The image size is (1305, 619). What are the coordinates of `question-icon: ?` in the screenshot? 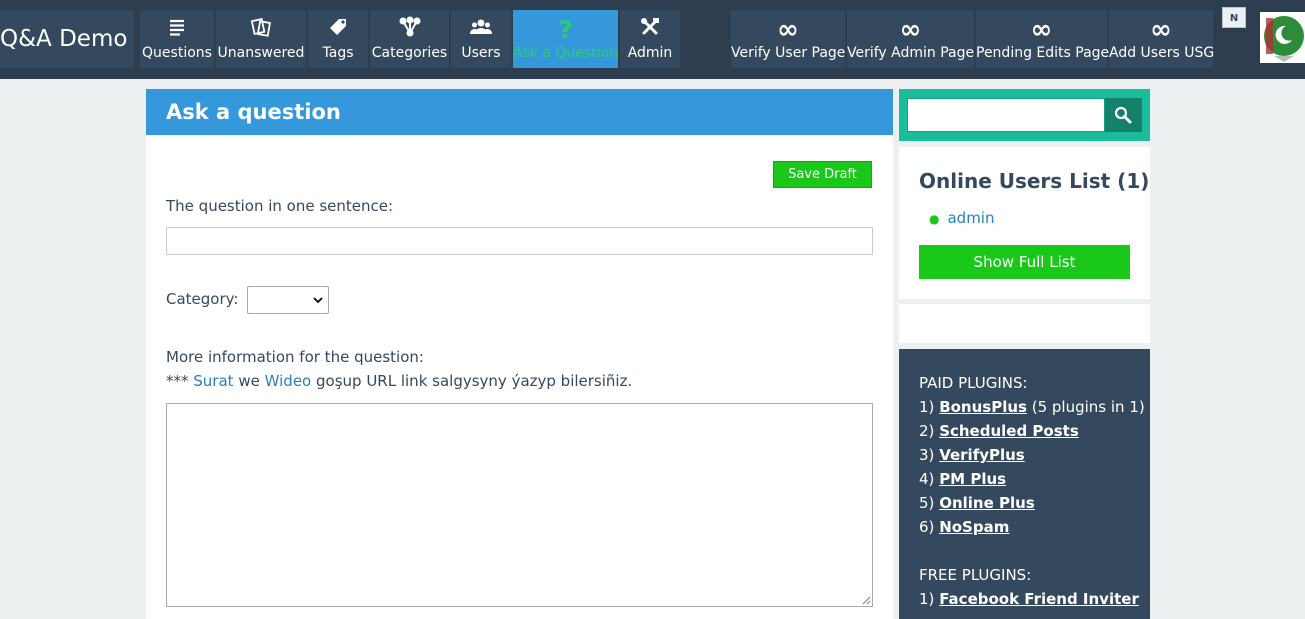 It's located at (565, 30).